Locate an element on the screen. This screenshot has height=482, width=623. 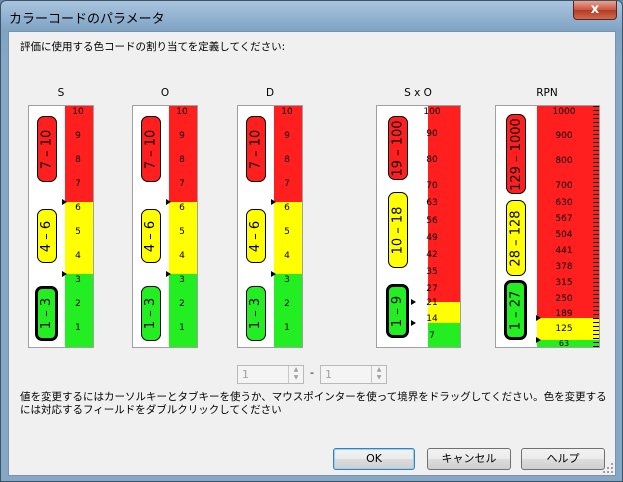
tick-label: 49 is located at coordinates (432, 238).